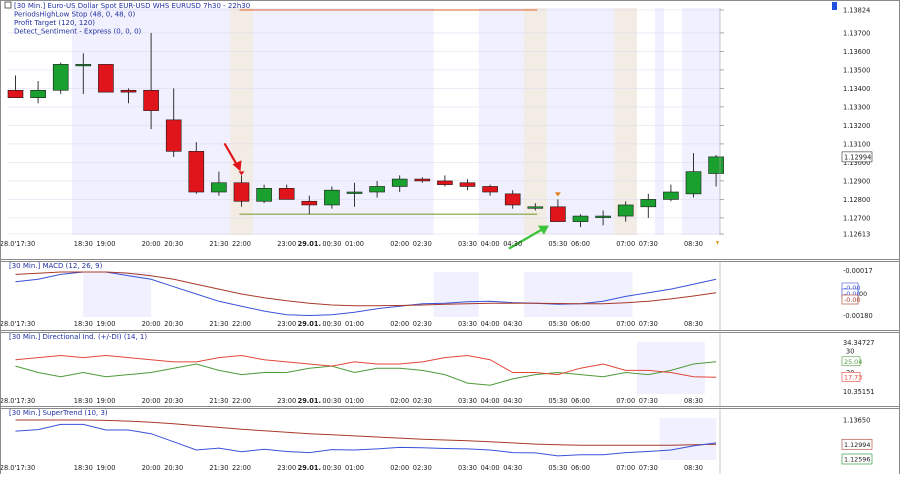 Image resolution: width=900 pixels, height=478 pixels. I want to click on price-axis-label-9: 1.12900, so click(856, 181).